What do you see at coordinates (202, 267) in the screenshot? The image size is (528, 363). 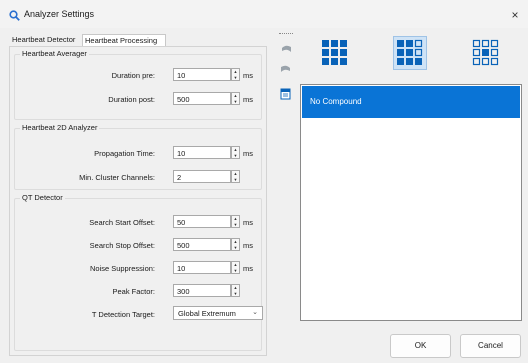 I see `noise-suppression-input: 10` at bounding box center [202, 267].